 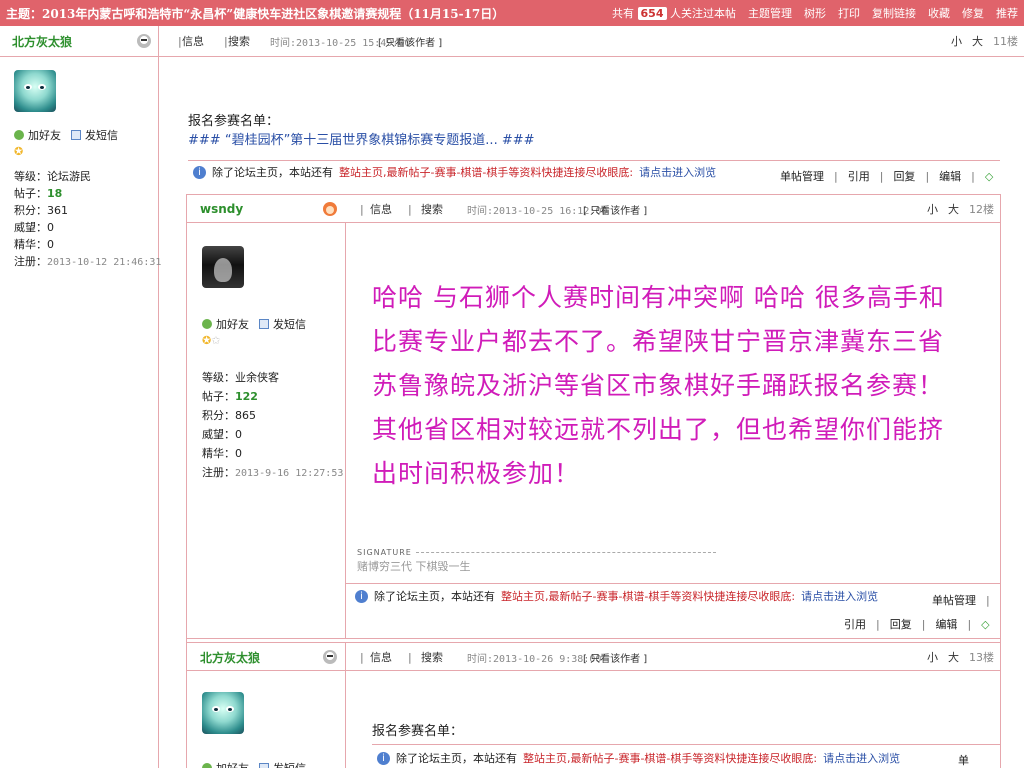 I want to click on post13-header-divider, so click(x=593, y=670).